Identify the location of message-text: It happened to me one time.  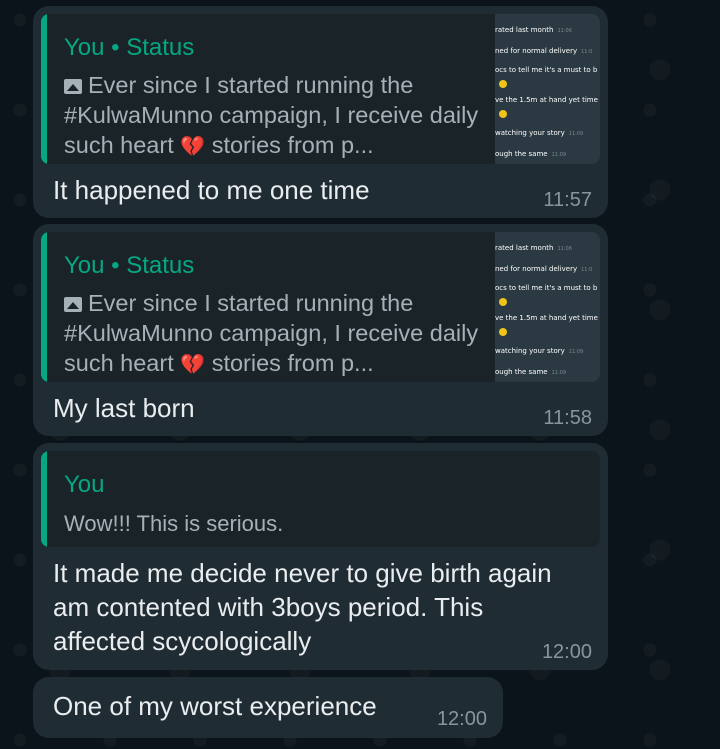
(211, 190).